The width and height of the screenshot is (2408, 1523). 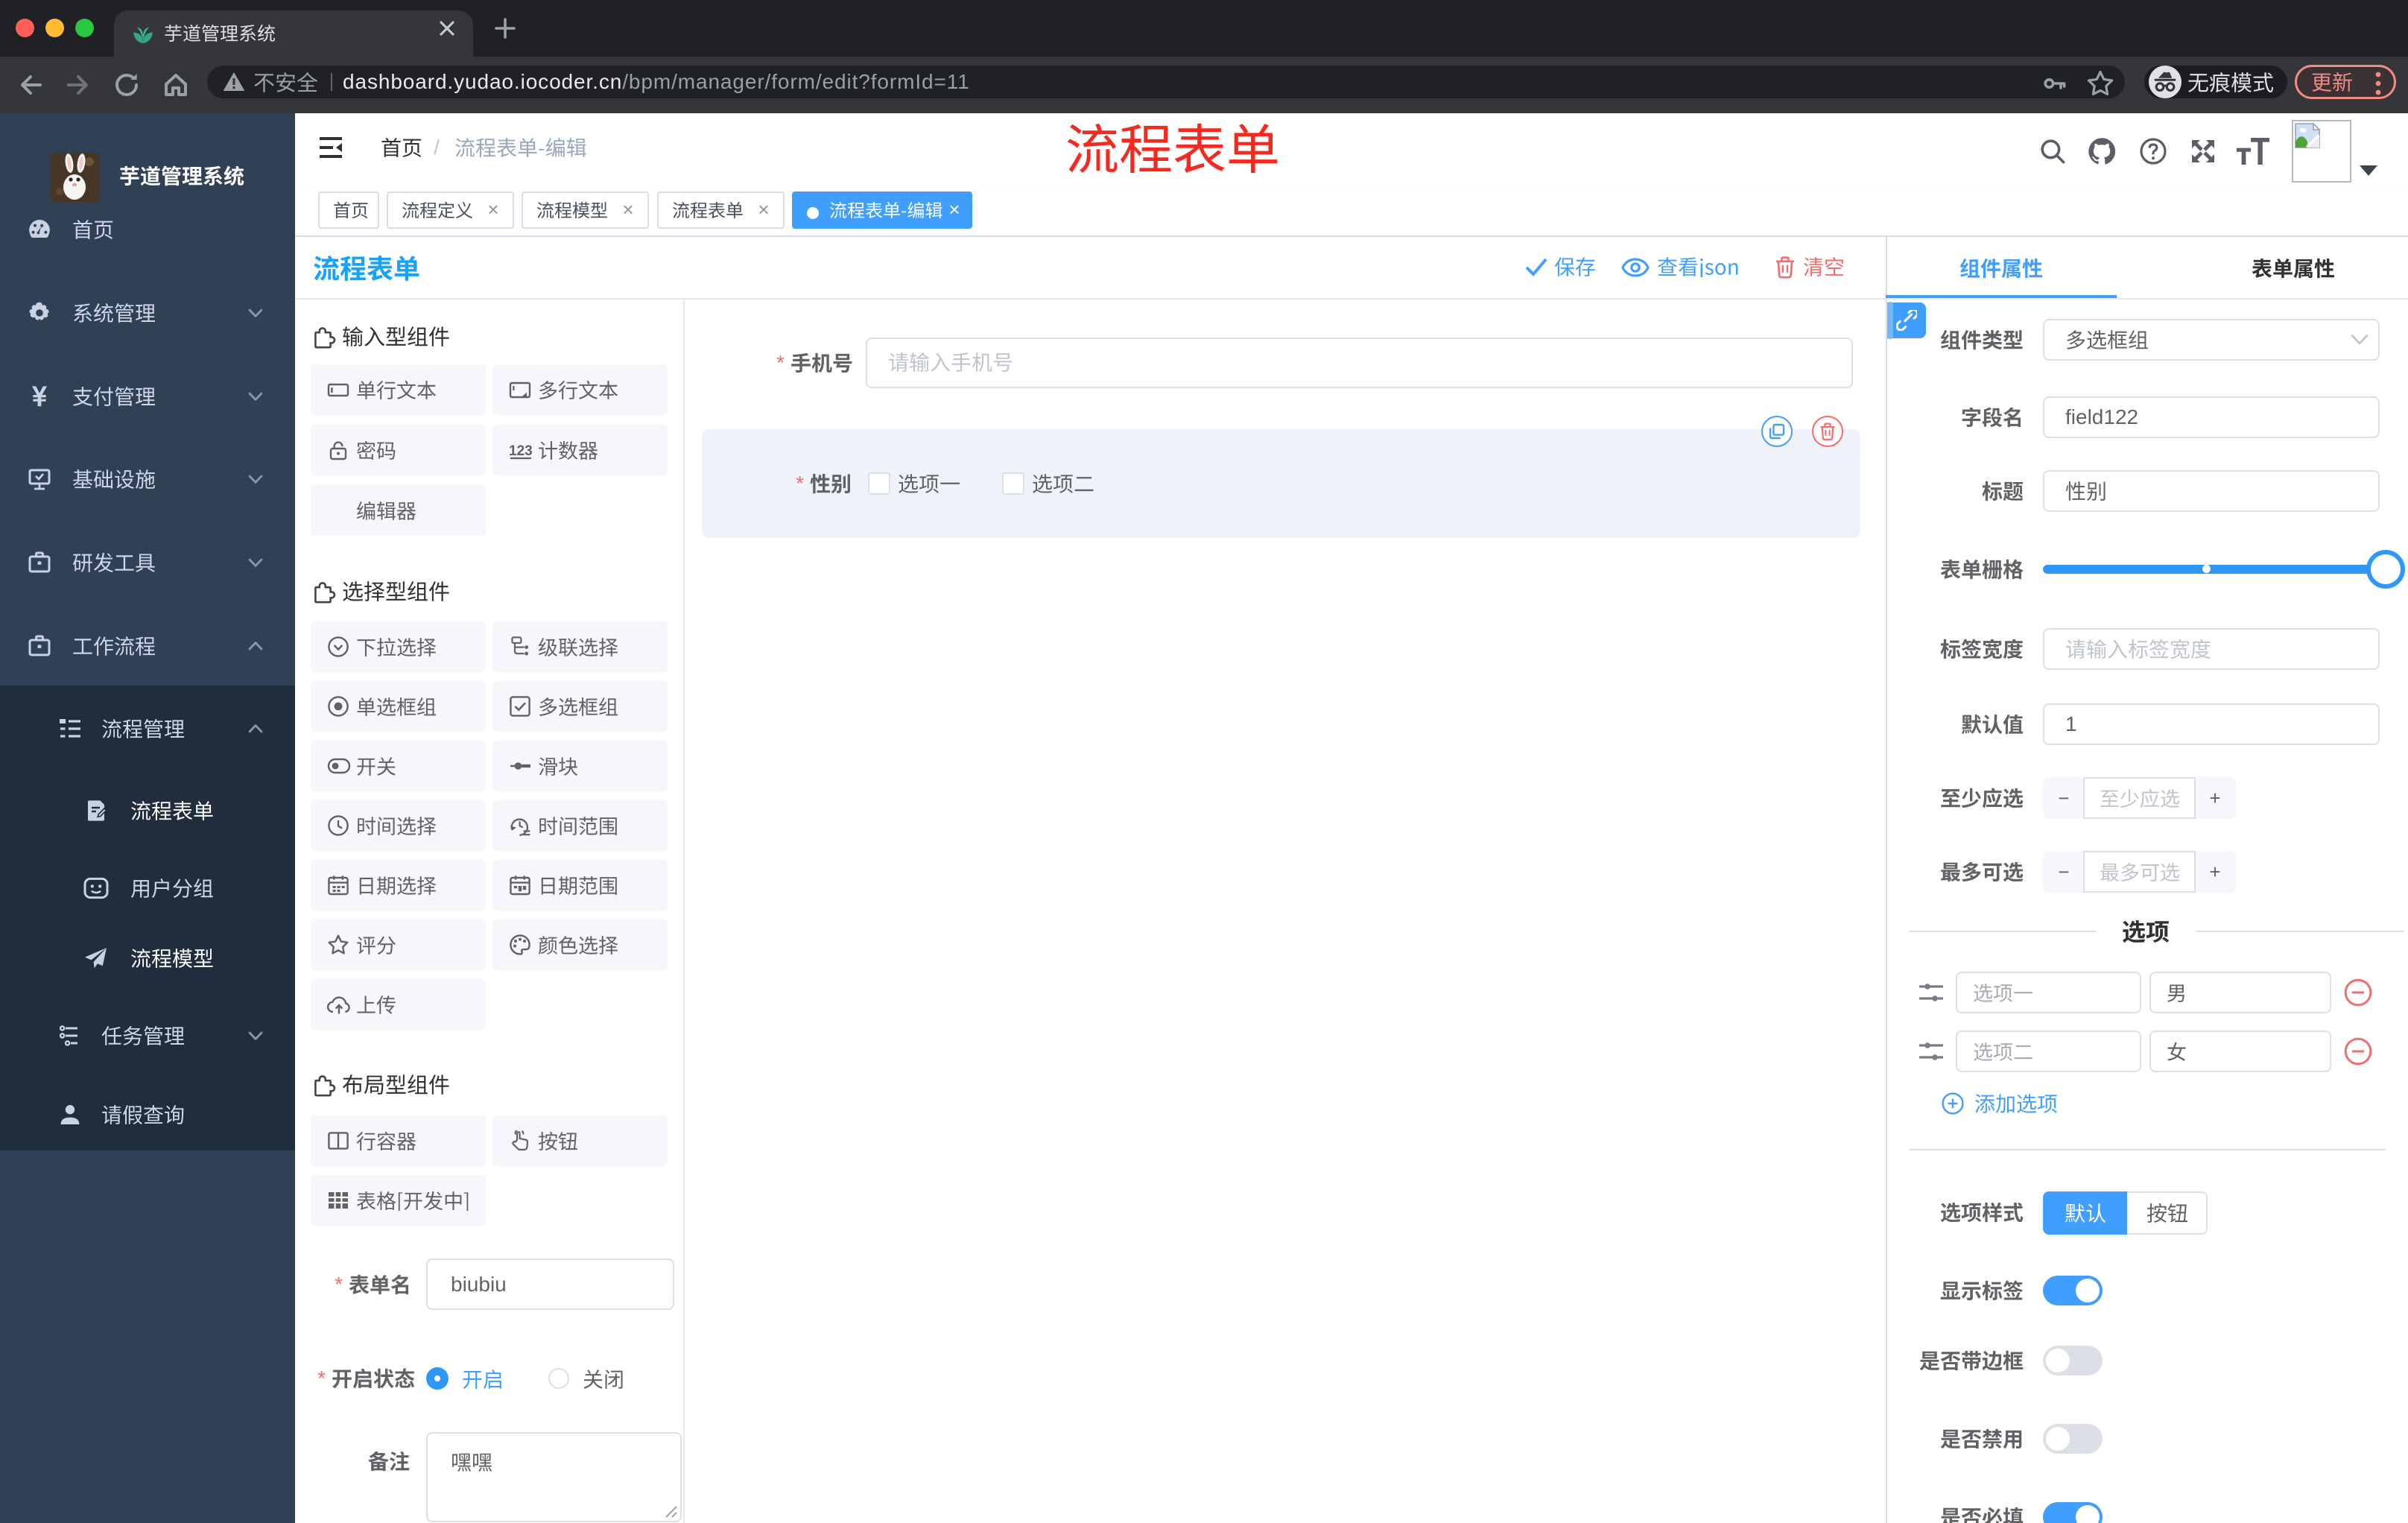 I want to click on svg-text: 123, so click(x=521, y=451).